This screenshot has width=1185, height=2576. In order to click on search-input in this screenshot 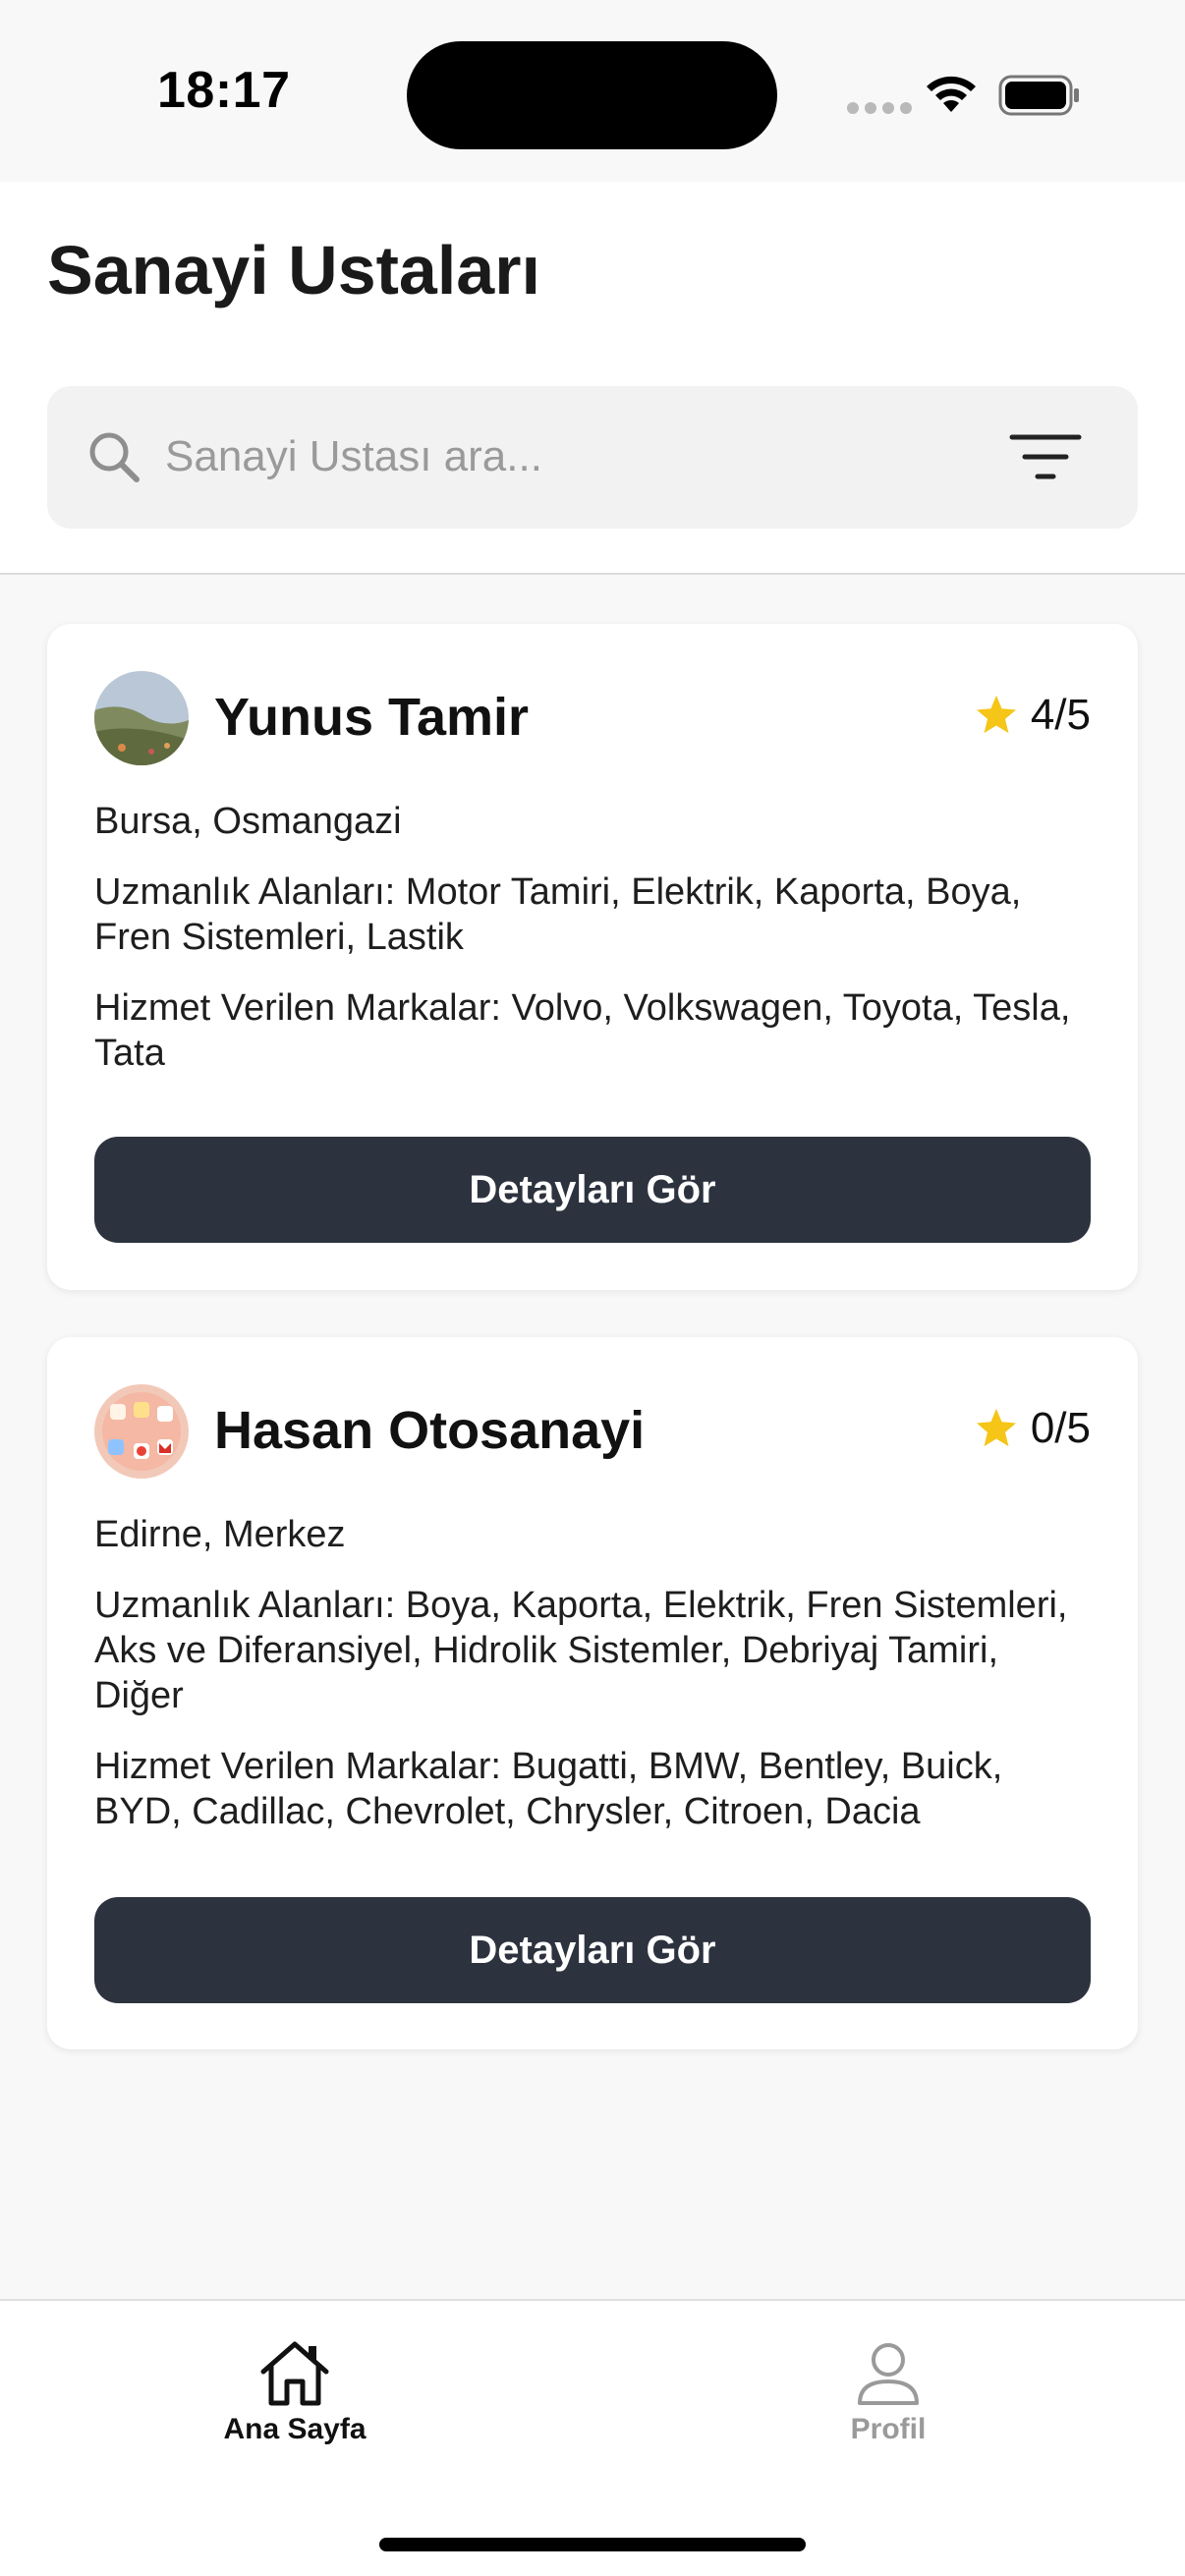, I will do `click(568, 456)`.